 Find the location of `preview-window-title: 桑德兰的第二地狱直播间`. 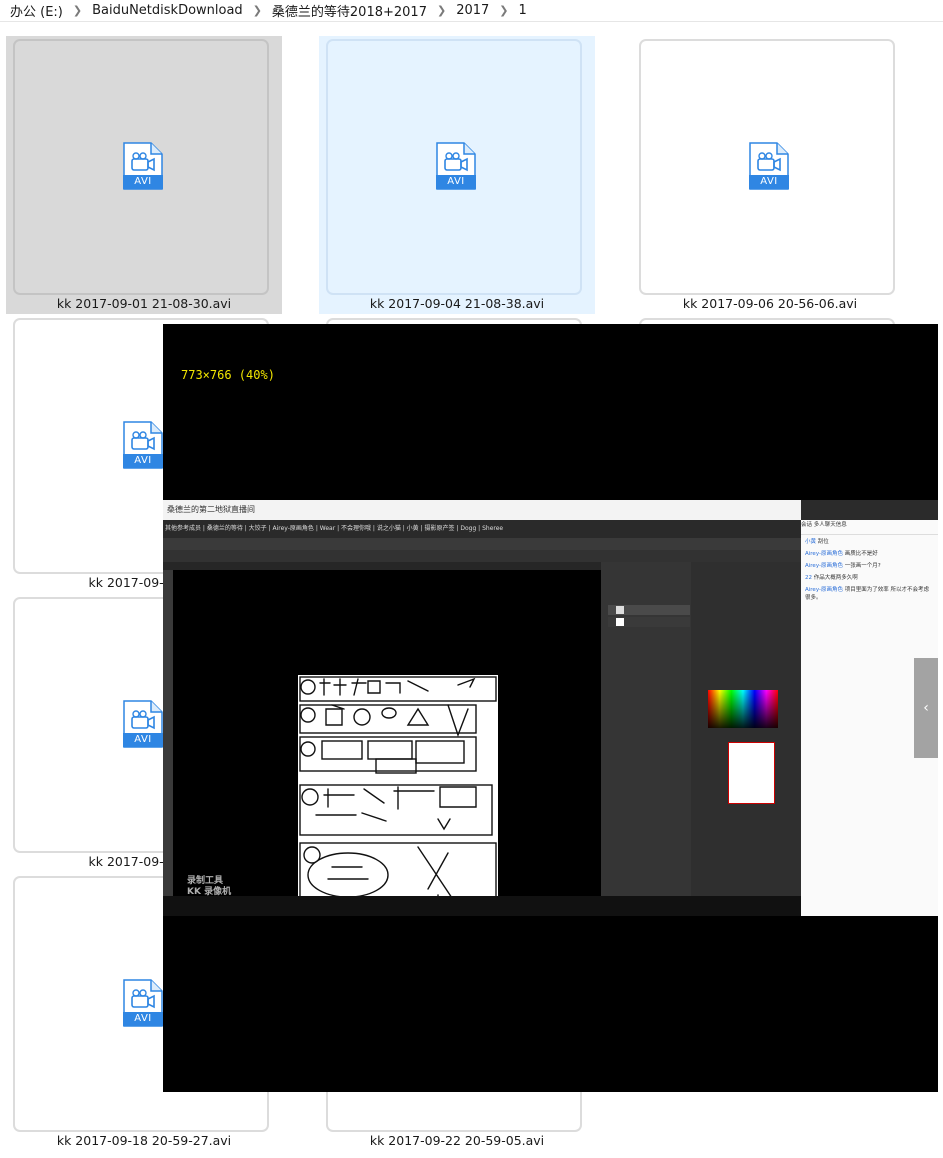

preview-window-title: 桑德兰的第二地狱直播间 is located at coordinates (482, 510).